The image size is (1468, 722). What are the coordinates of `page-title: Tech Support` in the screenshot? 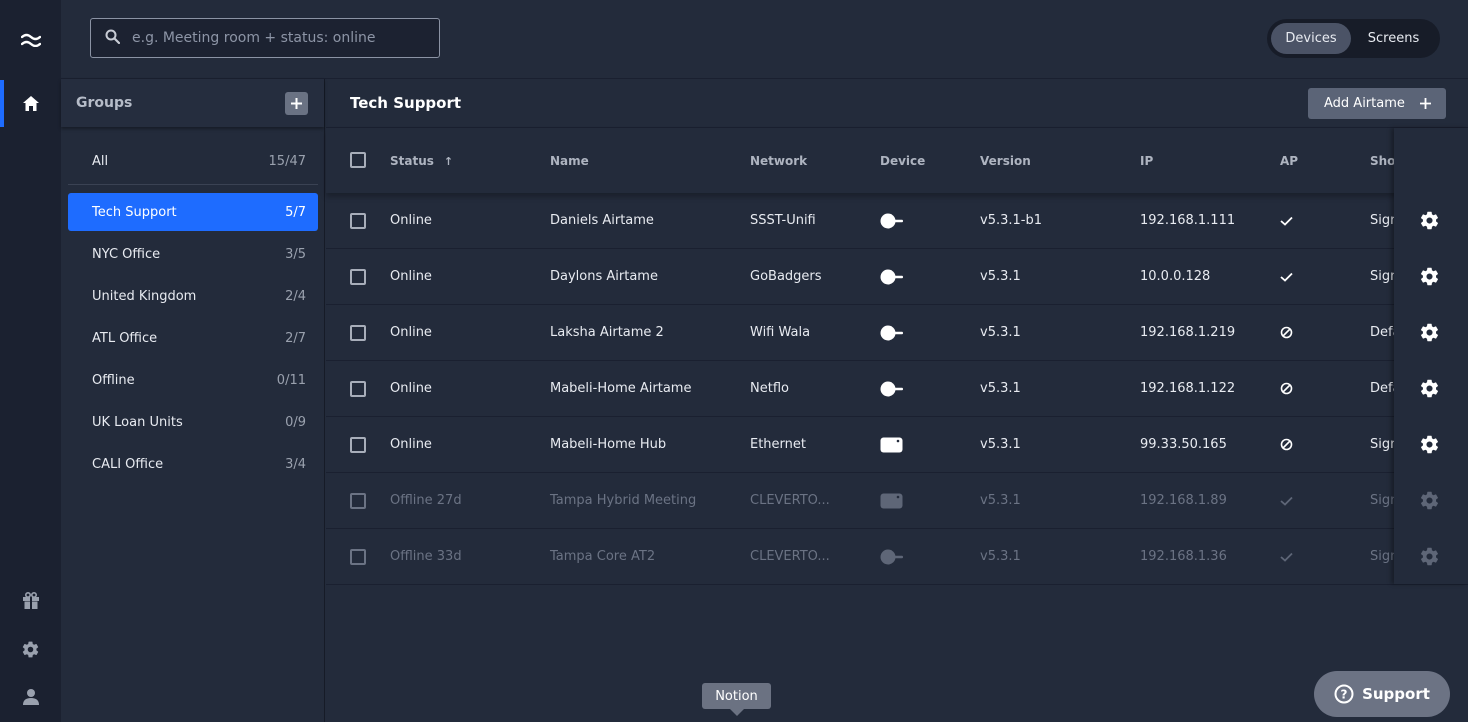 It's located at (406, 103).